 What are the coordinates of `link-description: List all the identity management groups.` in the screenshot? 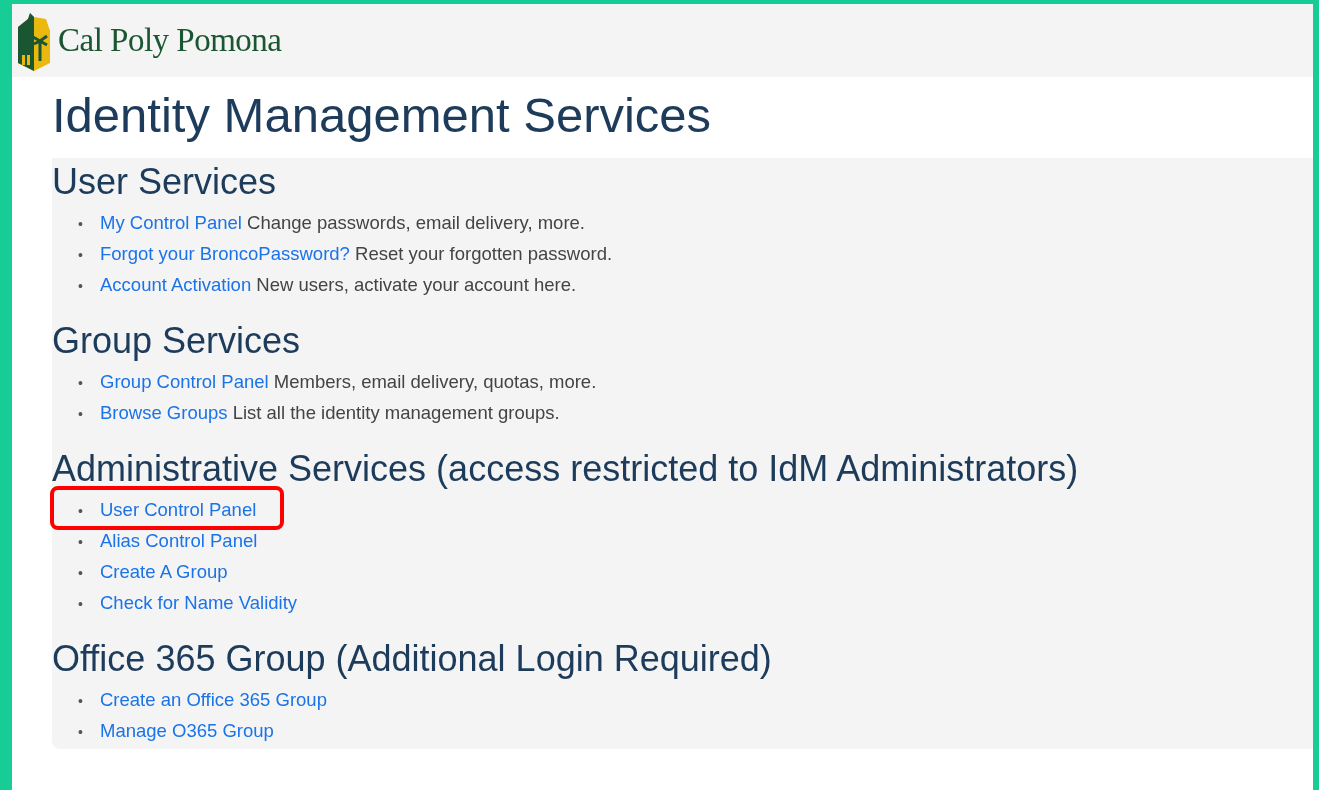 It's located at (396, 412).